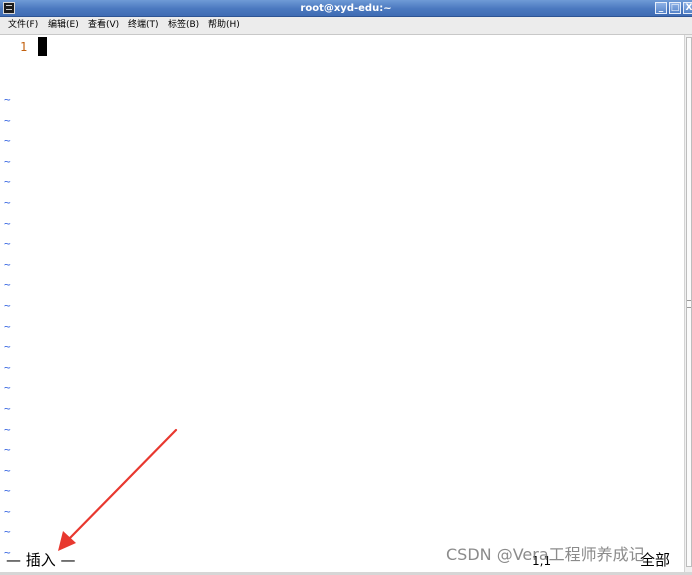 The height and width of the screenshot is (575, 692). What do you see at coordinates (675, 8) in the screenshot?
I see `maximize-button: □` at bounding box center [675, 8].